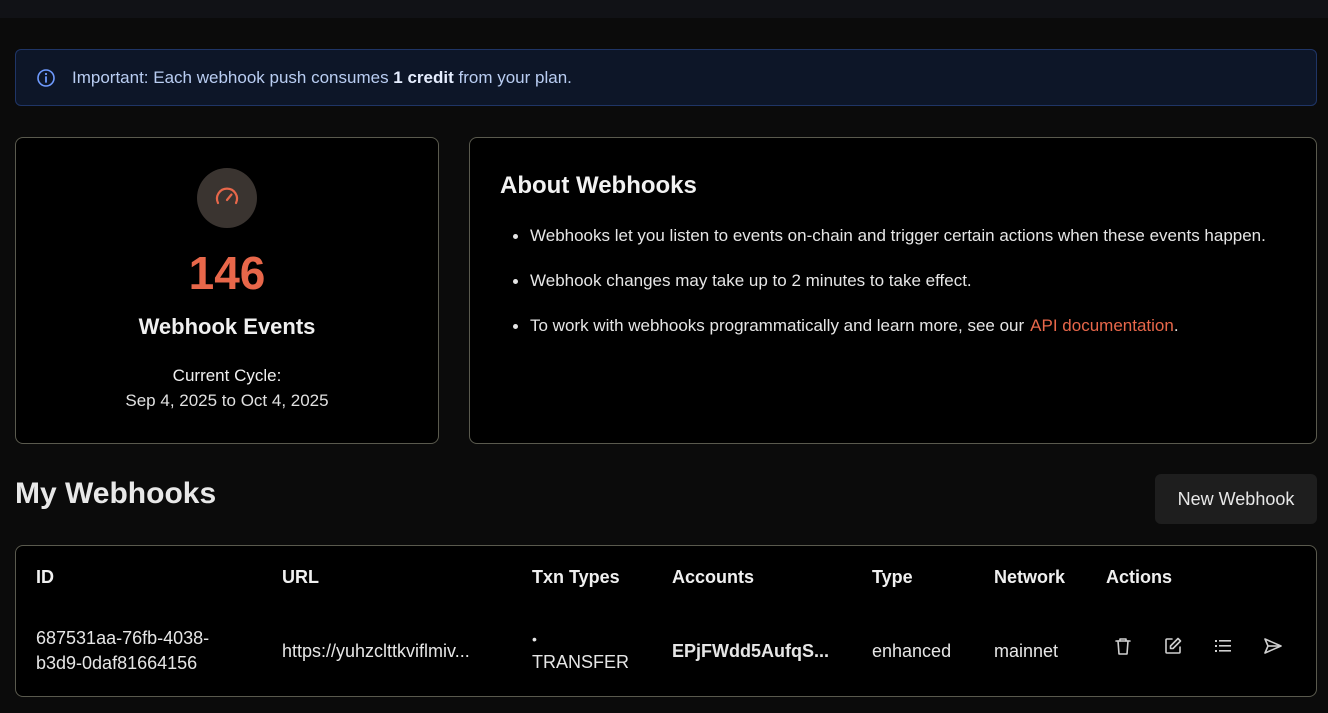 The height and width of the screenshot is (713, 1328). What do you see at coordinates (1223, 646) in the screenshot?
I see `list-icon` at bounding box center [1223, 646].